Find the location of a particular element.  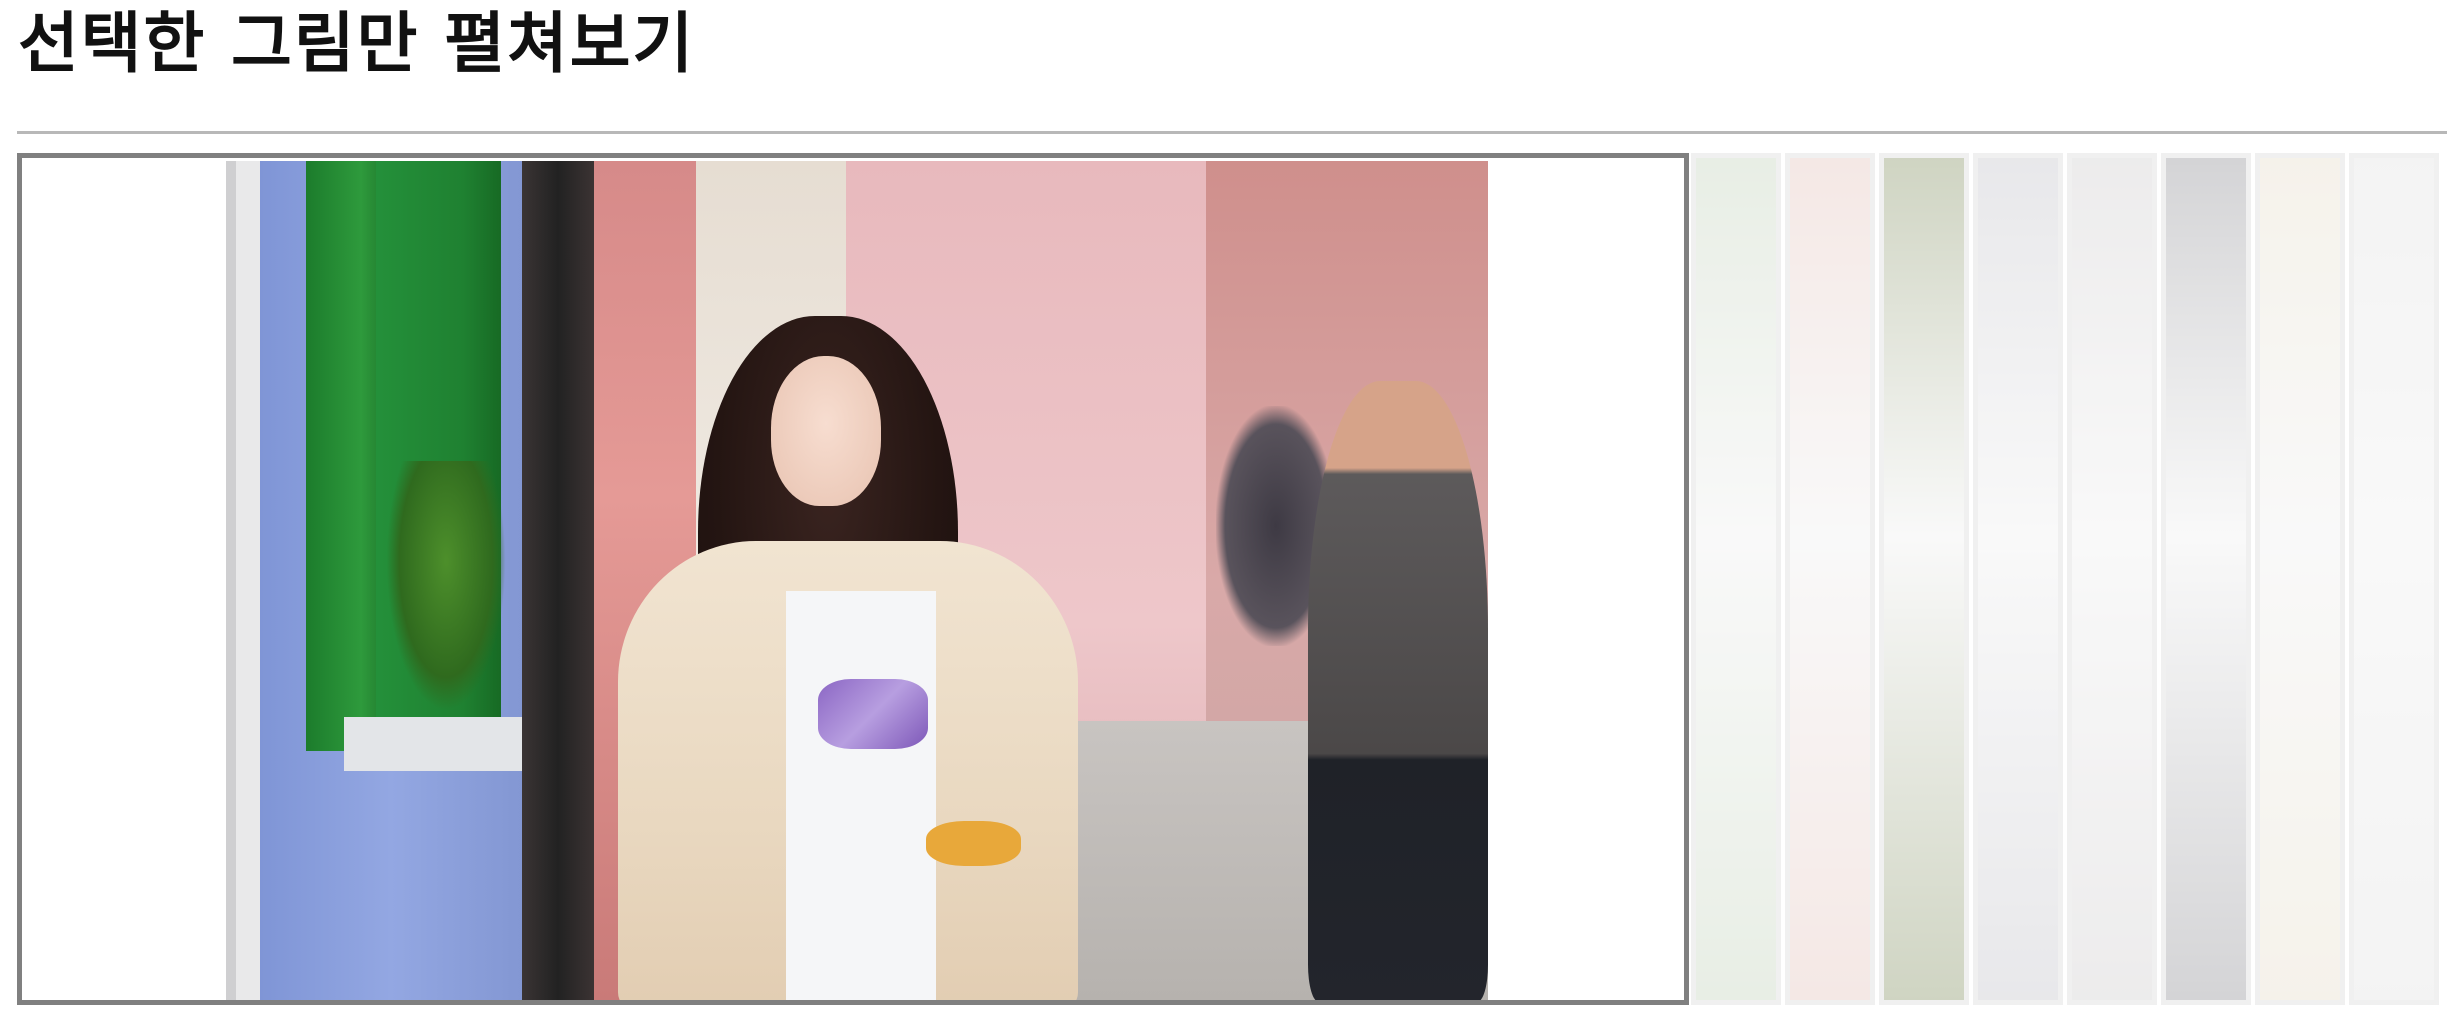

title-divider is located at coordinates (1232, 132).